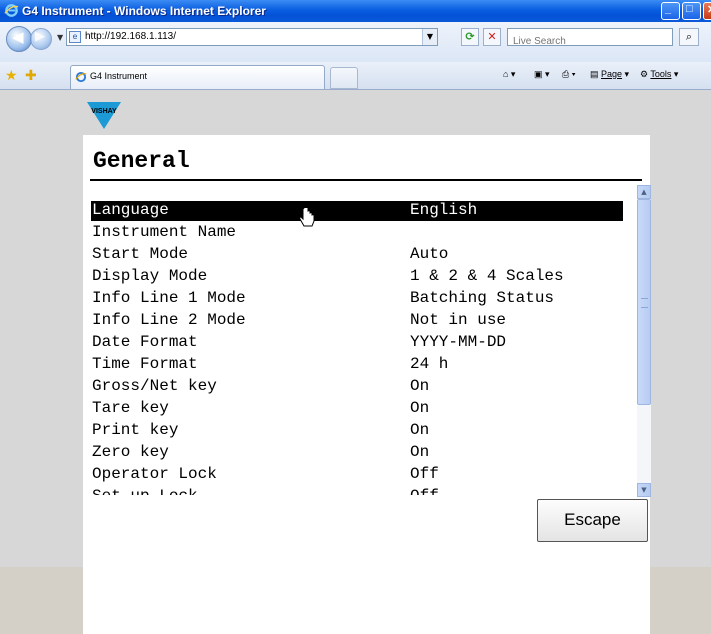 This screenshot has height=634, width=711. What do you see at coordinates (145, 491) in the screenshot?
I see `setting-label: Set-up Lock` at bounding box center [145, 491].